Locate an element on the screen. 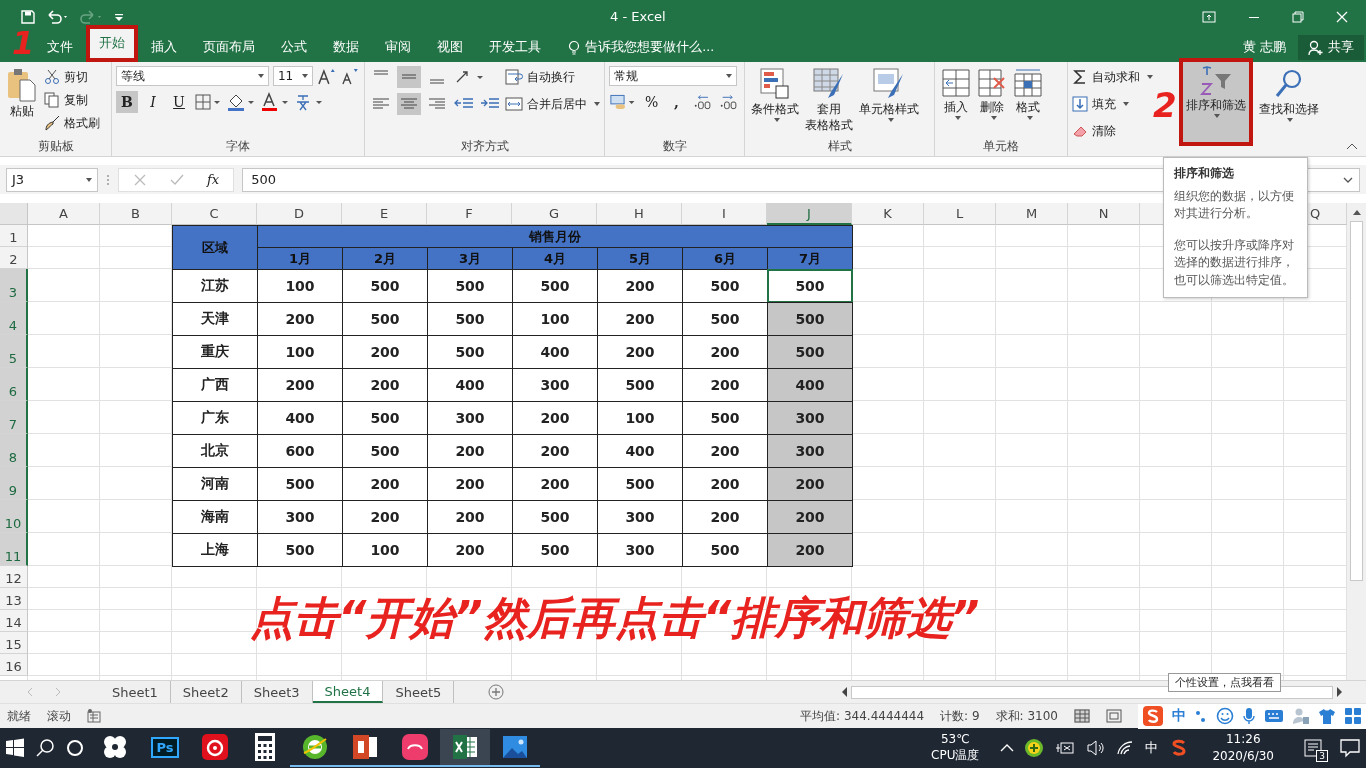 This screenshot has width=1366, height=768. wrap-text-button: 自动换行 is located at coordinates (552, 77).